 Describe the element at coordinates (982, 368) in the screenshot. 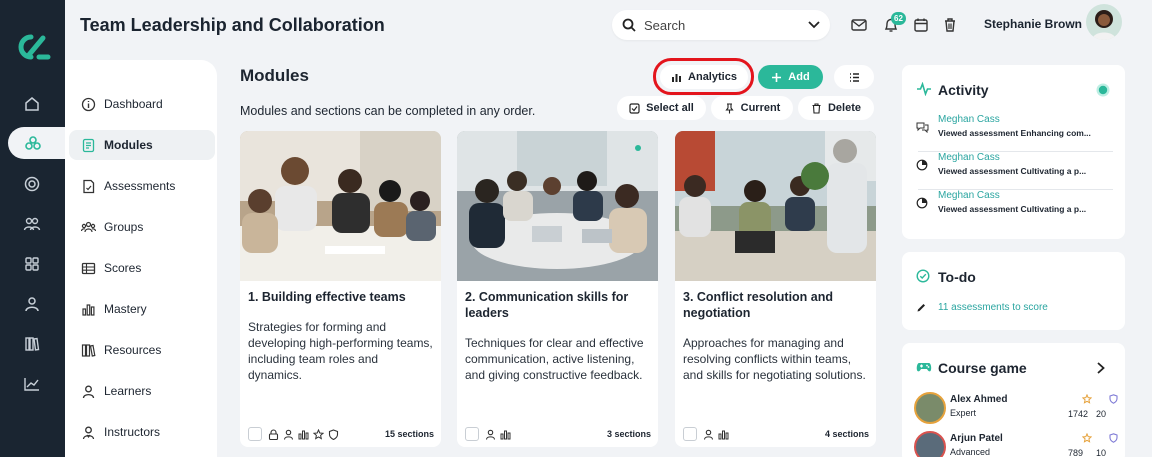

I see `course-game-title: Course game` at that location.